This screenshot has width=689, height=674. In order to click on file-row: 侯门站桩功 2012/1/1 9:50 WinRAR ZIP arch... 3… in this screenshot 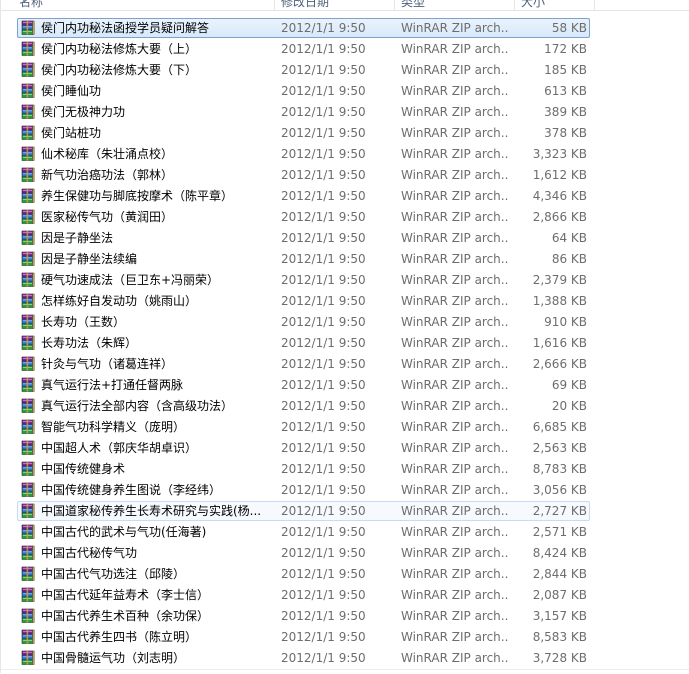, I will do `click(345, 133)`.